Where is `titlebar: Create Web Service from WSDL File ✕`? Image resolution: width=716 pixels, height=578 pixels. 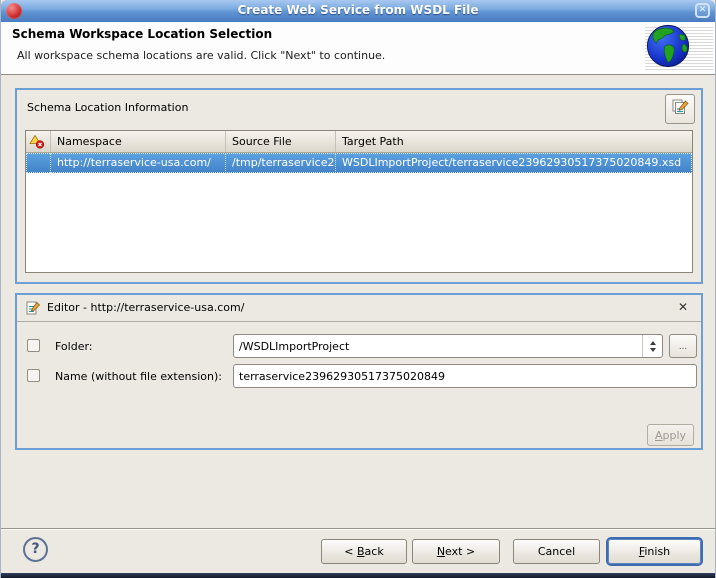
titlebar: Create Web Service from WSDL File ✕ is located at coordinates (358, 11).